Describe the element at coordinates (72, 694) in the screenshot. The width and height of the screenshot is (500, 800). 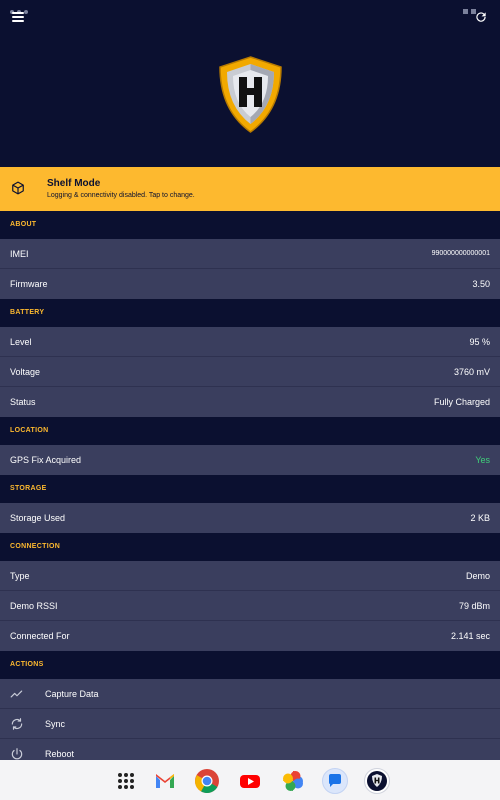
I see `capture-data-label: Capture Data` at that location.